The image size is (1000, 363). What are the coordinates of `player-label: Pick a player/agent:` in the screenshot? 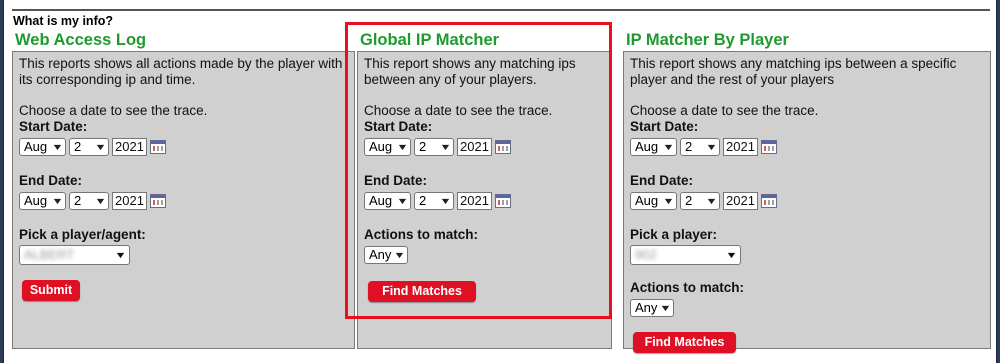 It's located at (82, 234).